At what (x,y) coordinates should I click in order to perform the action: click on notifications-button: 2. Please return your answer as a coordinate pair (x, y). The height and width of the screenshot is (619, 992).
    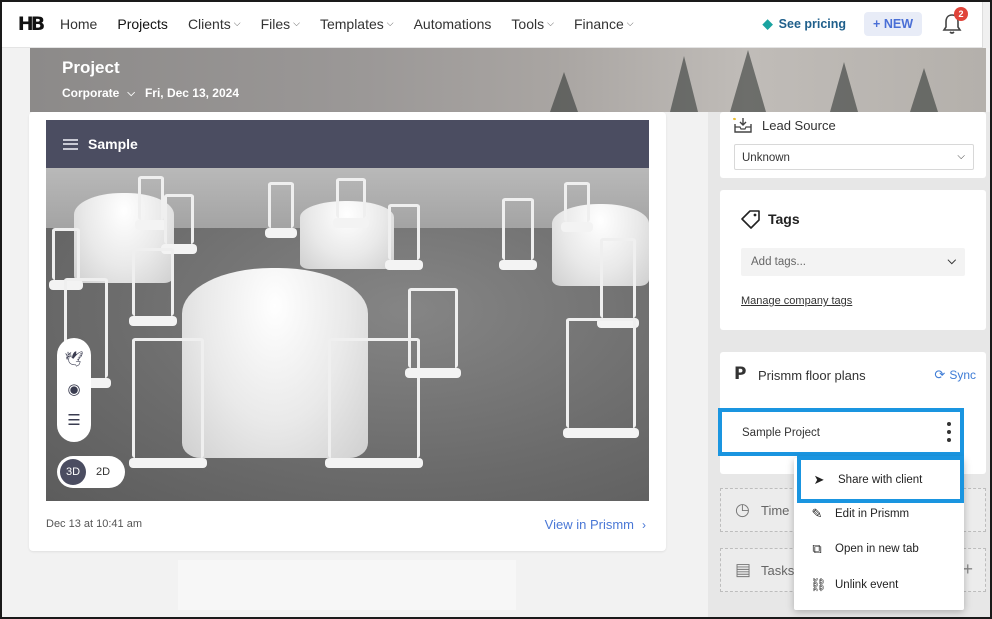
    Looking at the image, I should click on (955, 21).